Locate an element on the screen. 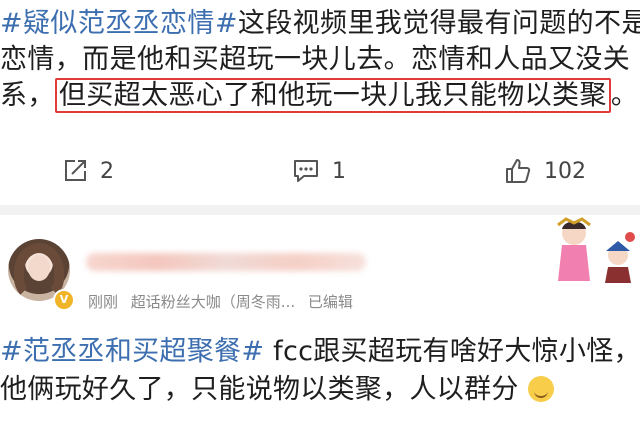  post-2-meta: 刚刚 超话粉丝大咖（周冬雨... 已编辑 is located at coordinates (224, 301).